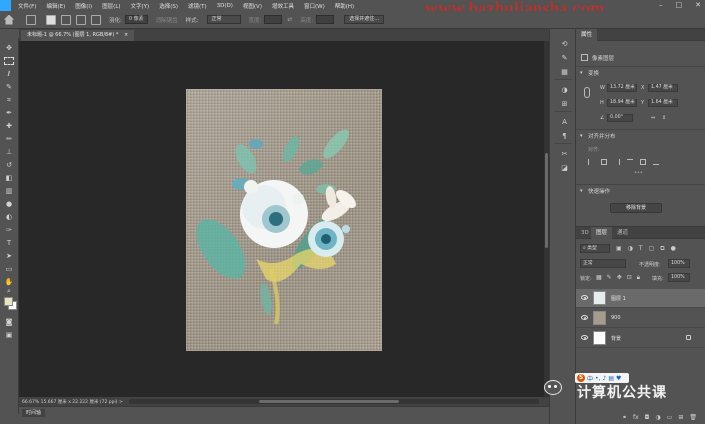 The height and width of the screenshot is (424, 705). What do you see at coordinates (664, 118) in the screenshot?
I see `flip-vertical-icon: ⇕` at bounding box center [664, 118].